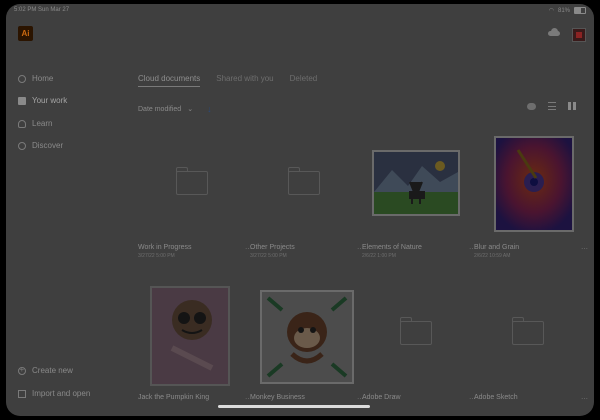  Describe the element at coordinates (42, 123) in the screenshot. I see `sidebar-item-label: Learn` at that location.